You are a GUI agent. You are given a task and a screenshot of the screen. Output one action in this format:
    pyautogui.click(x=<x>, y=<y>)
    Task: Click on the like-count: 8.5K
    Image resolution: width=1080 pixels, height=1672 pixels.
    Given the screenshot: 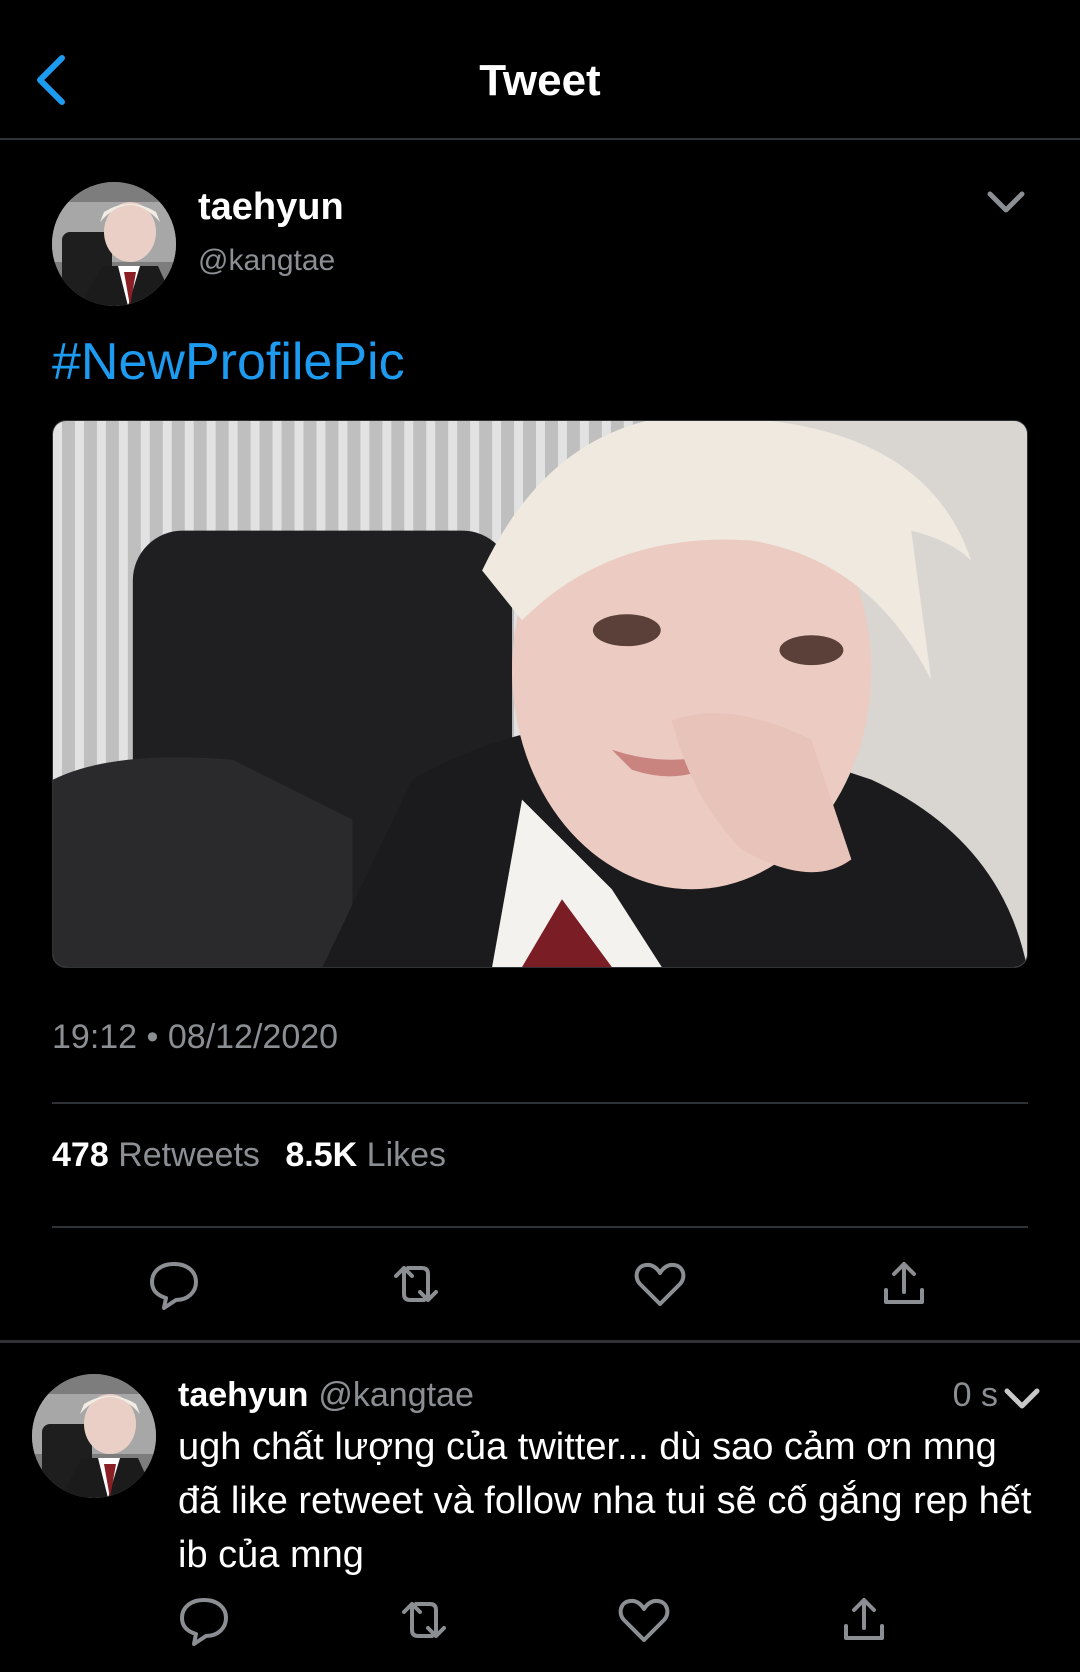 What is the action you would take?
    pyautogui.click(x=321, y=1155)
    